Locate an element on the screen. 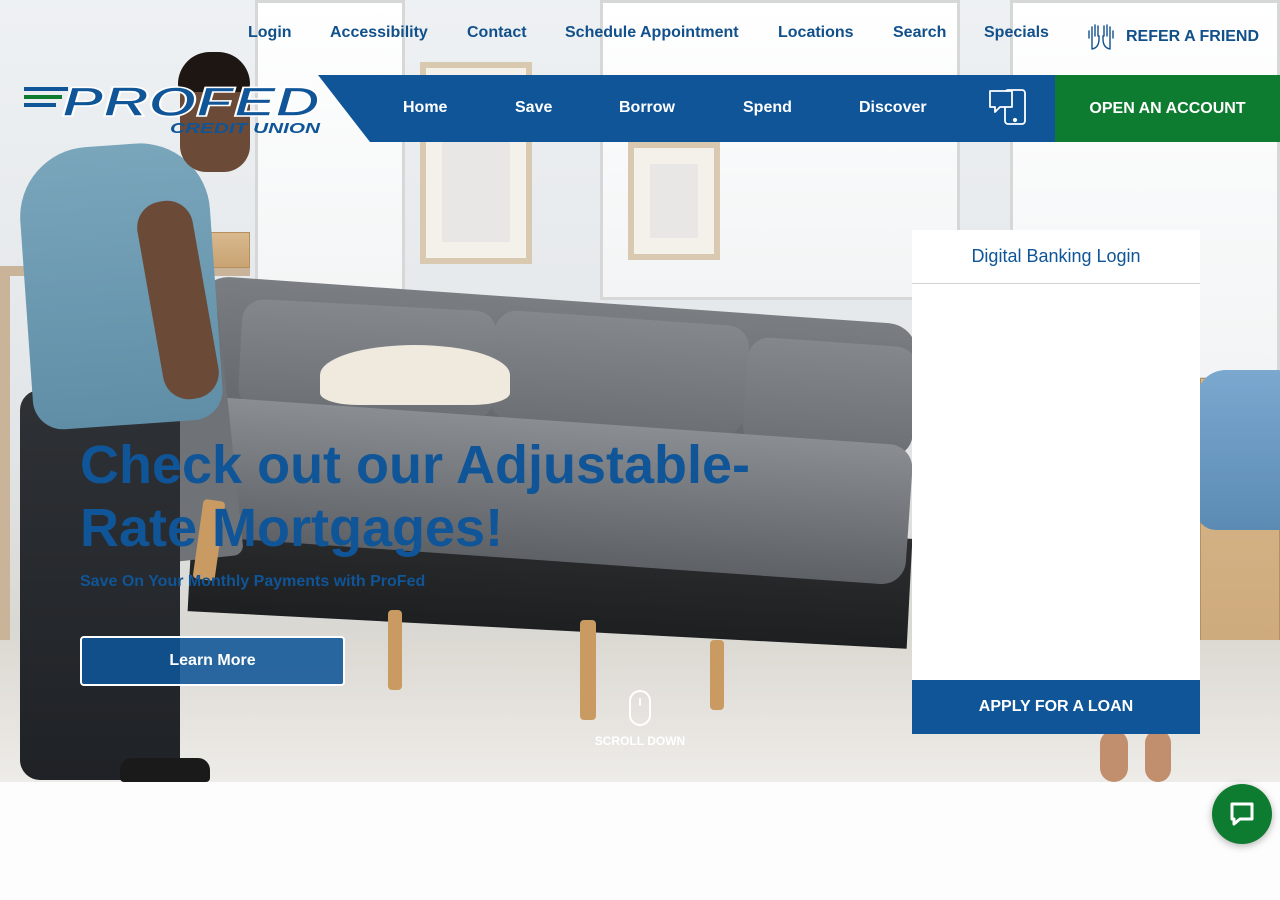 This screenshot has height=900, width=1280. chat-bubble-icon is located at coordinates (1242, 814).